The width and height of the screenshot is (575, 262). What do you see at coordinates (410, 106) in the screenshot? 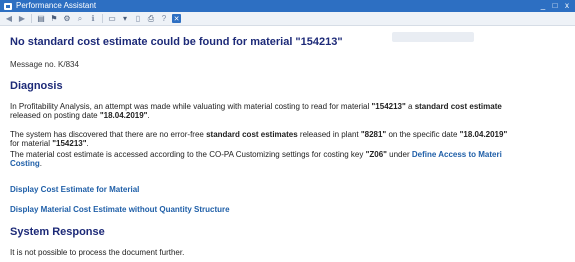
I see `text: a` at bounding box center [410, 106].